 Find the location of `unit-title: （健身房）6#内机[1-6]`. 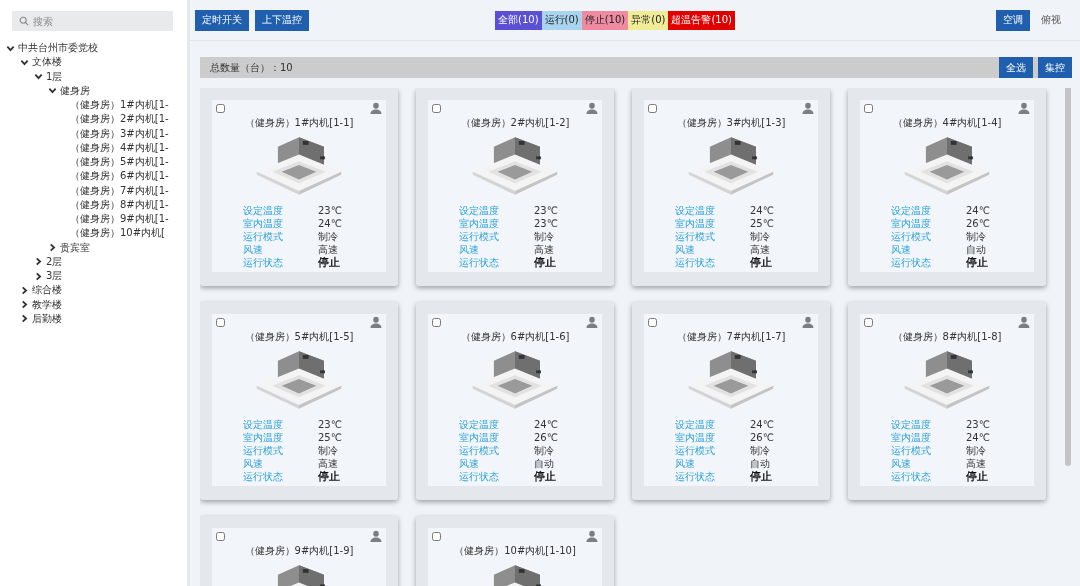

unit-title: （健身房）6#内机[1-6] is located at coordinates (515, 337).